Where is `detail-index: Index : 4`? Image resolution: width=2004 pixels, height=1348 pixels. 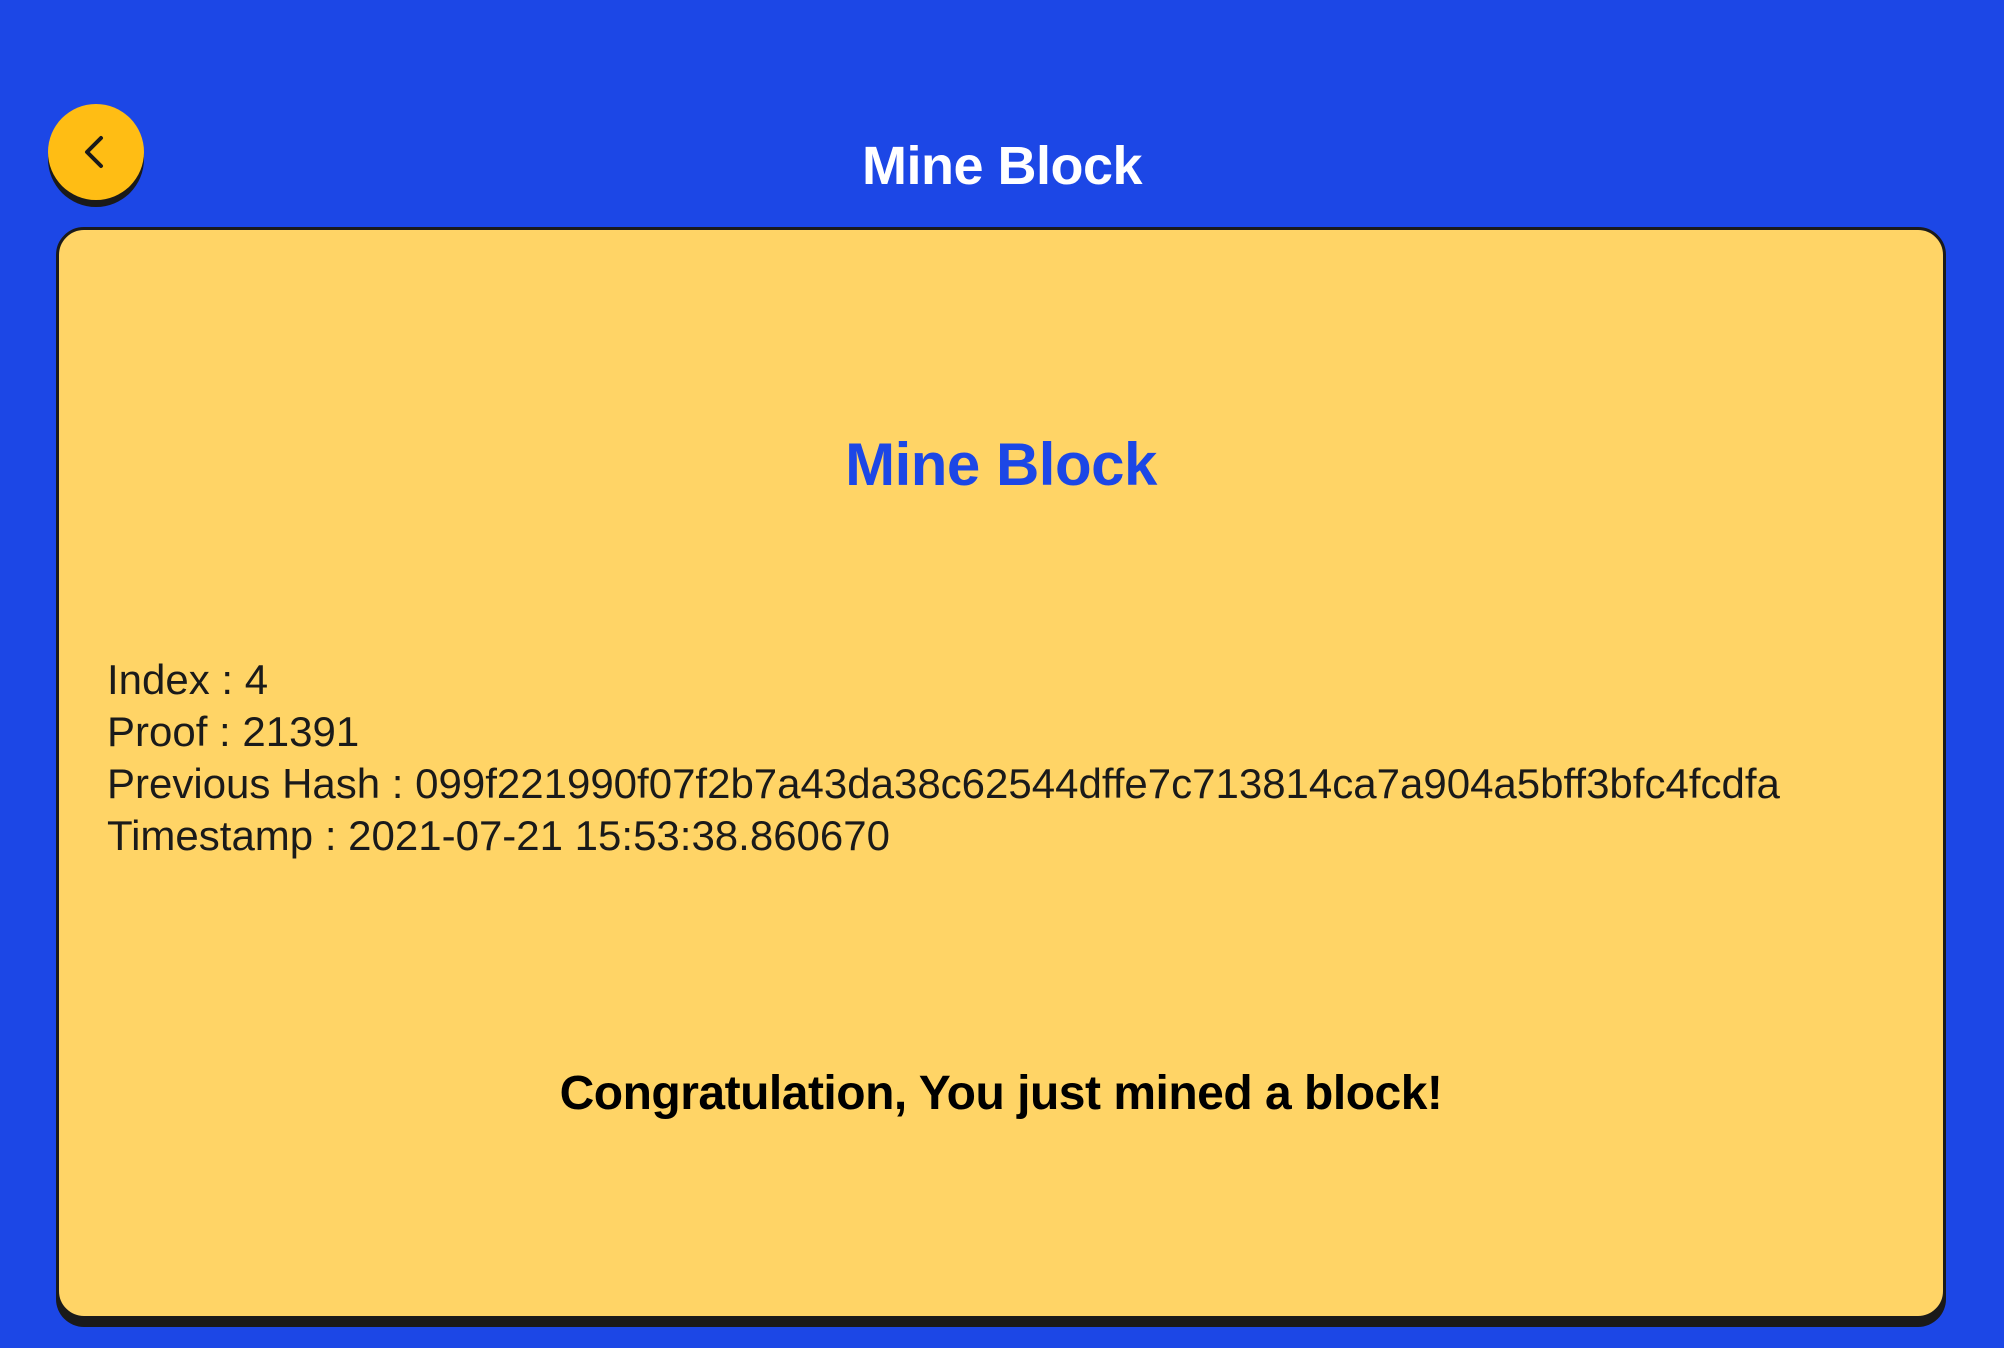 detail-index: Index : 4 is located at coordinates (943, 680).